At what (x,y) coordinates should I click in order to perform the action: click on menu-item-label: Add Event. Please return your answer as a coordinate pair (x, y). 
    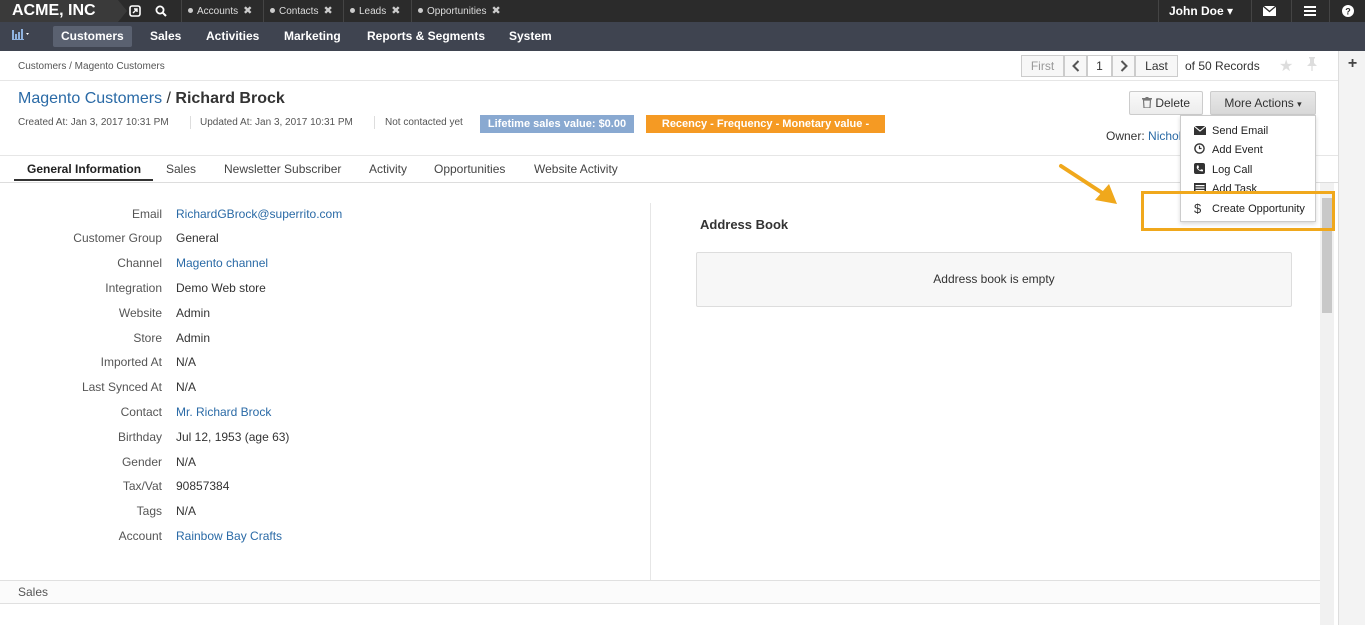
    Looking at the image, I should click on (1237, 150).